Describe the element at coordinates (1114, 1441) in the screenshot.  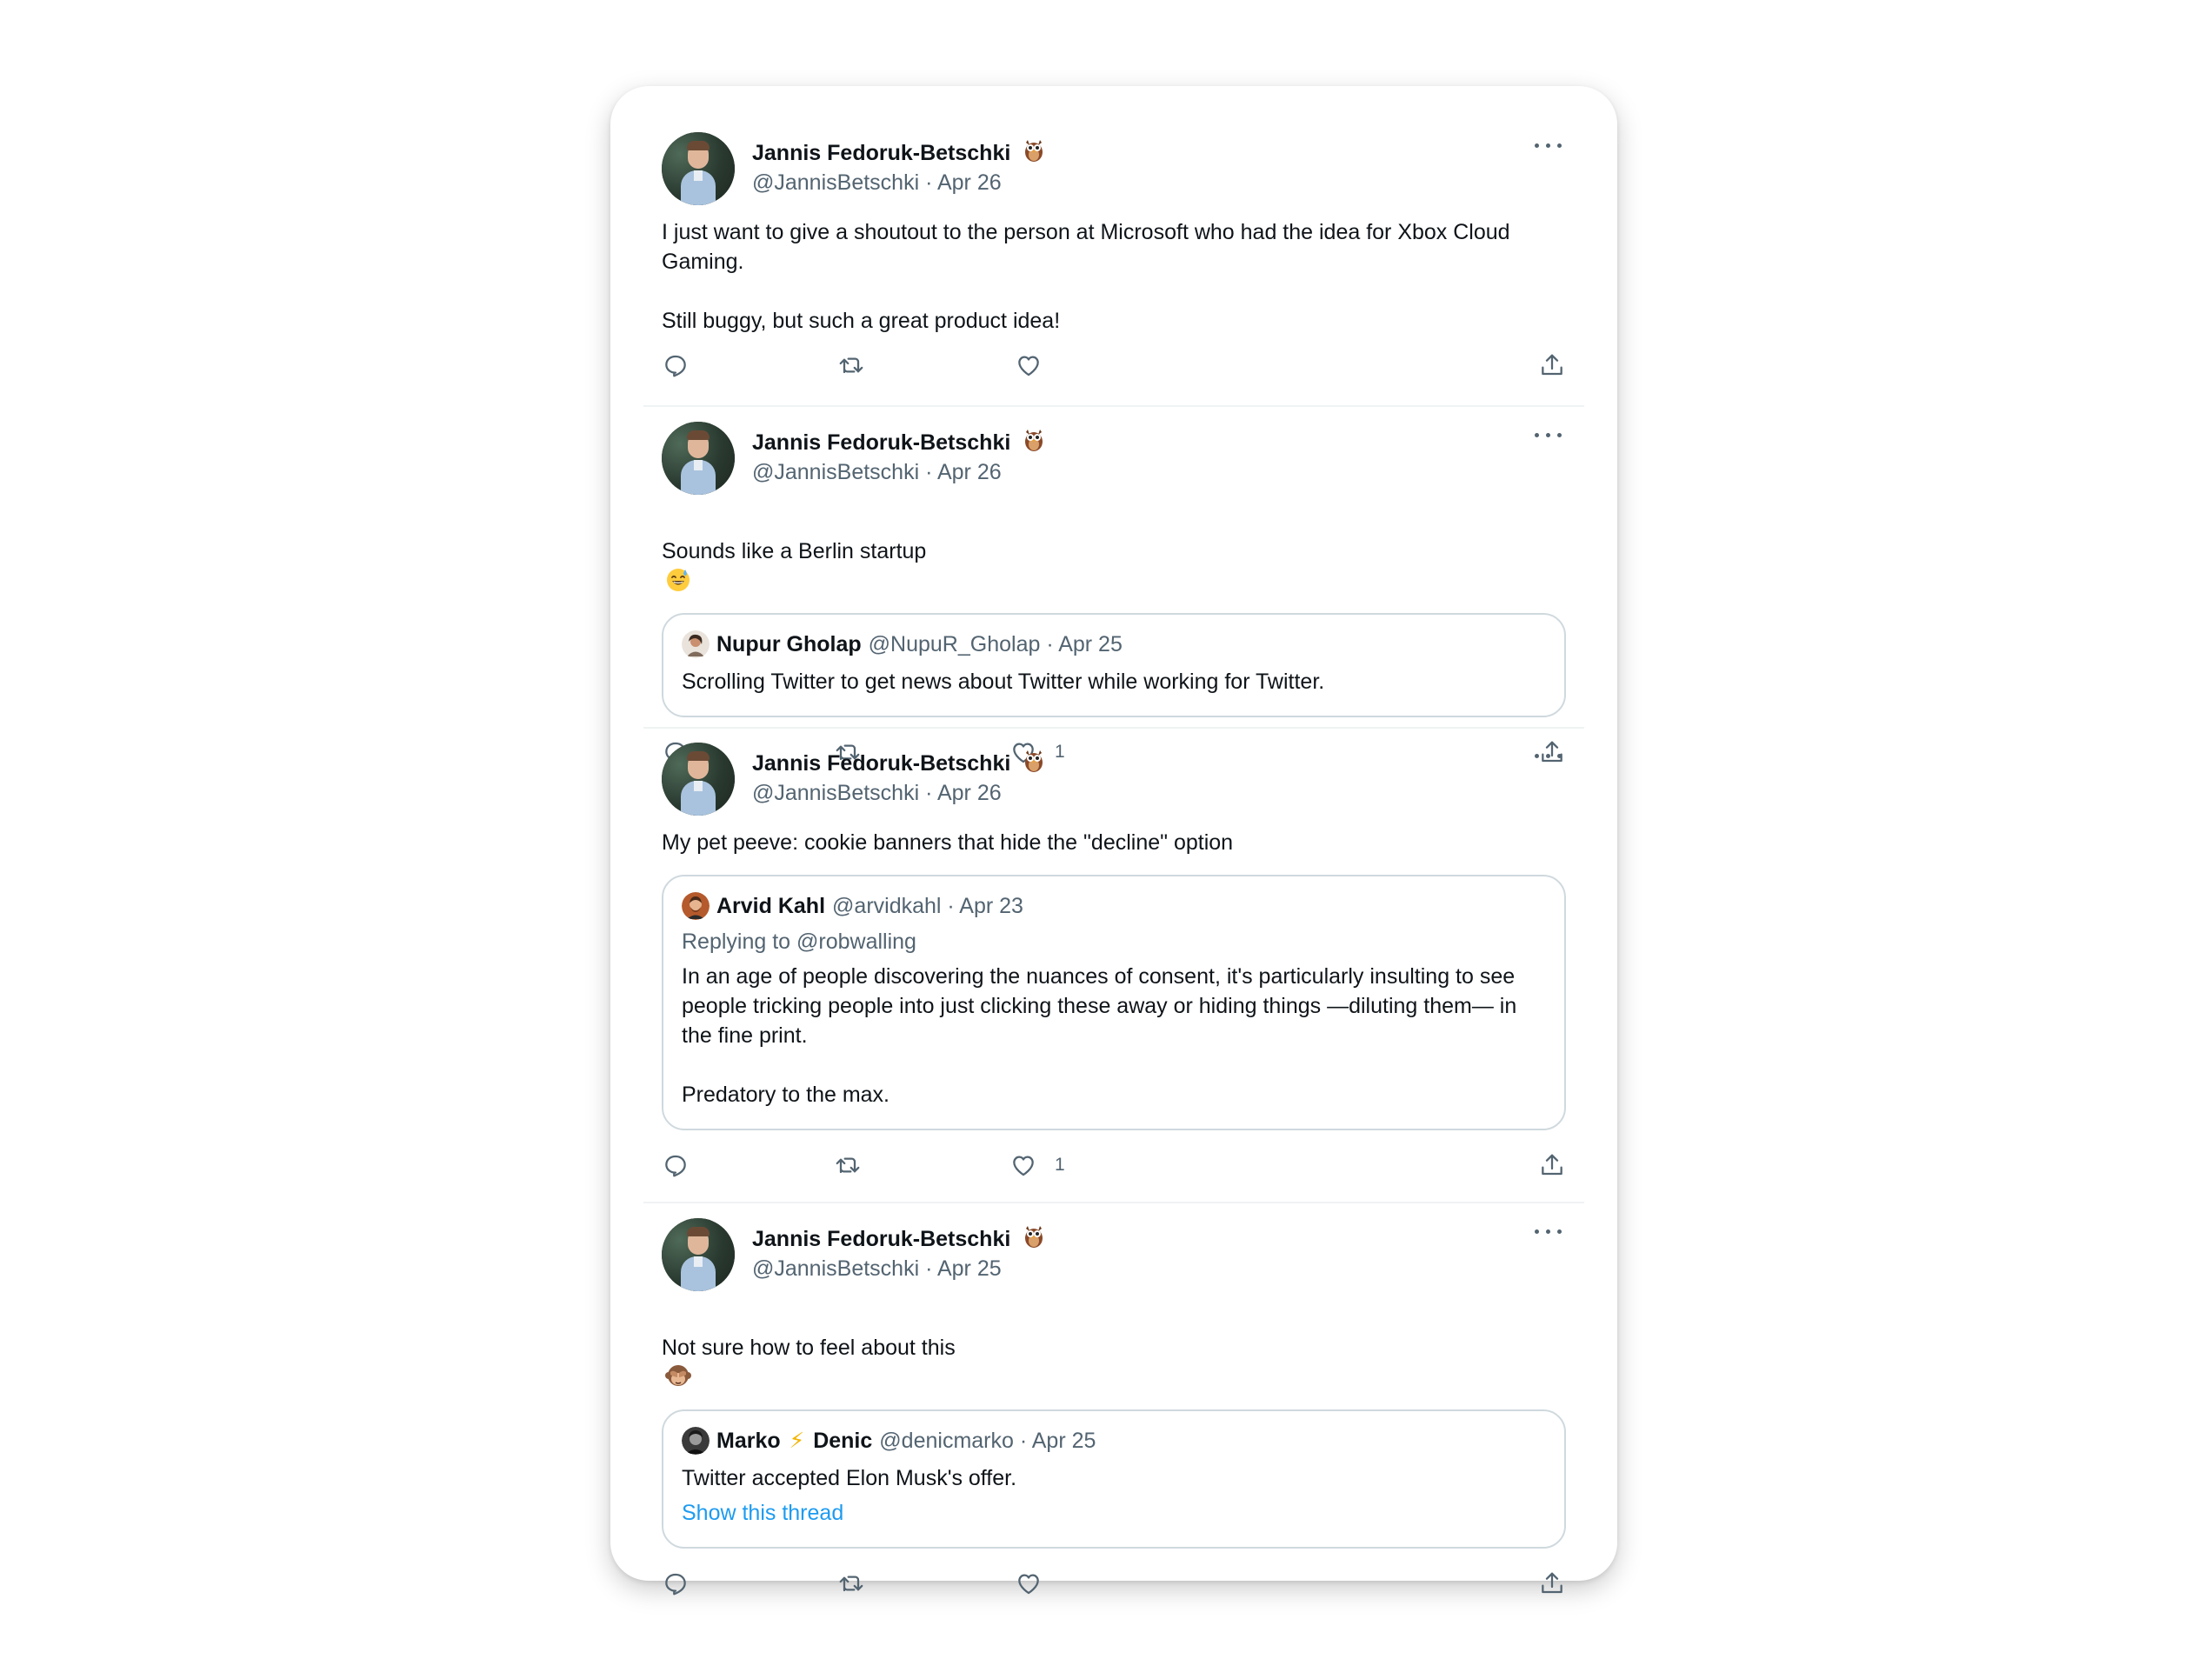
I see `quoted-tweet-header: Marko ⚡ Denic @denicmarko · Apr 25` at that location.